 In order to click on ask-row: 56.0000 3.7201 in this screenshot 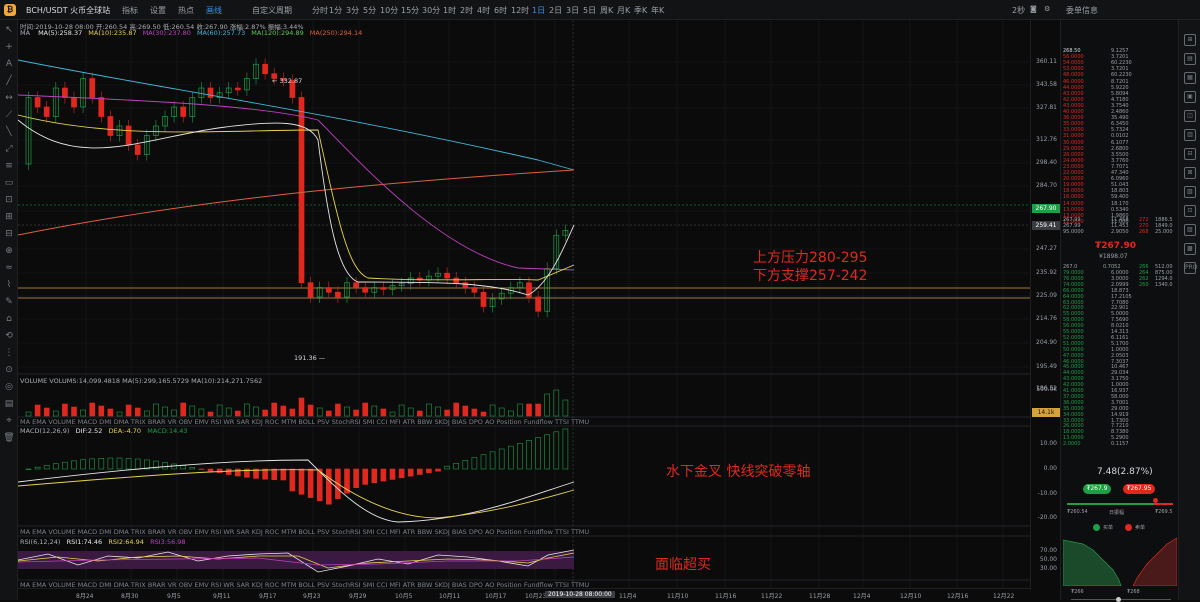, I will do `click(1120, 57)`.